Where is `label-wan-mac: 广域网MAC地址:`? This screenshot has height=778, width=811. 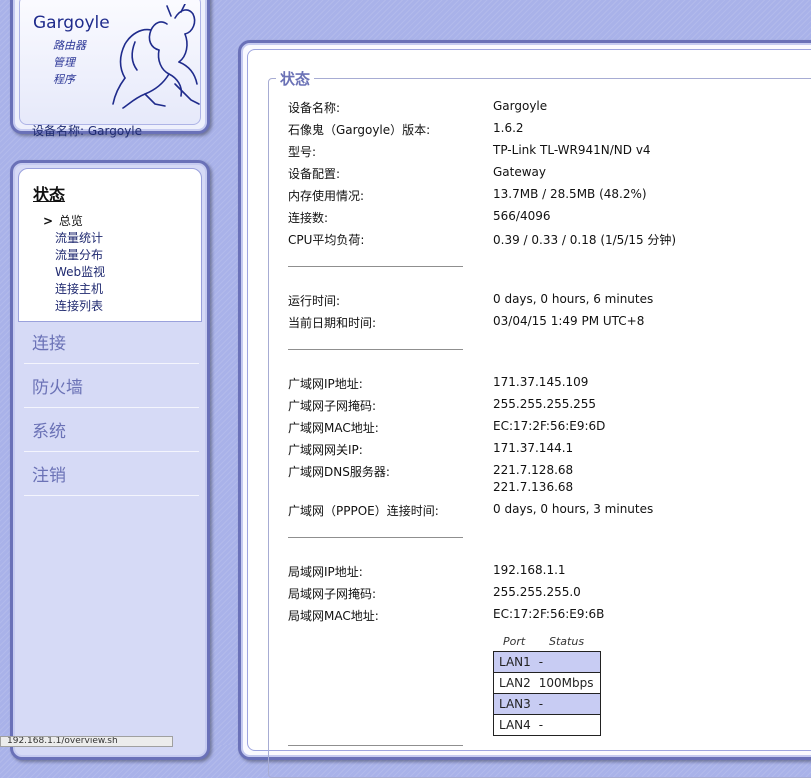 label-wan-mac: 广域网MAC地址: is located at coordinates (333, 428).